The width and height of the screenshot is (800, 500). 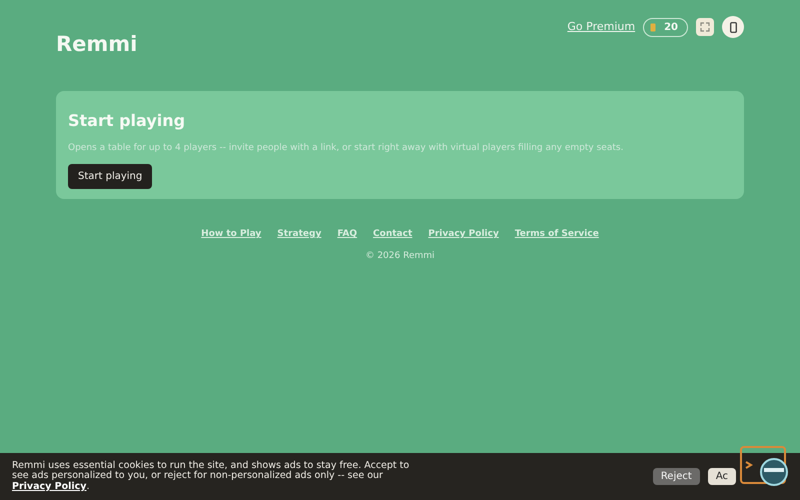 What do you see at coordinates (556, 235) in the screenshot?
I see `footer-link: Terms of Service` at bounding box center [556, 235].